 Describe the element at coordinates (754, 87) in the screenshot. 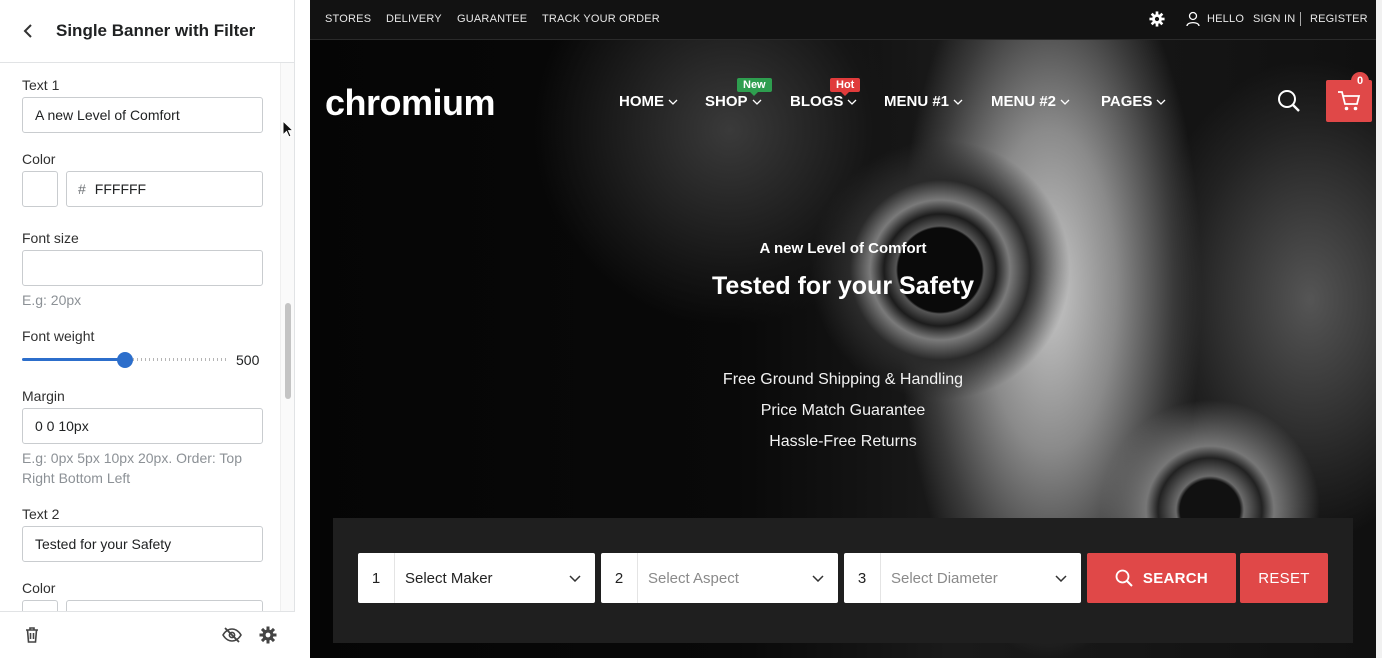

I see `badge-new: New` at that location.